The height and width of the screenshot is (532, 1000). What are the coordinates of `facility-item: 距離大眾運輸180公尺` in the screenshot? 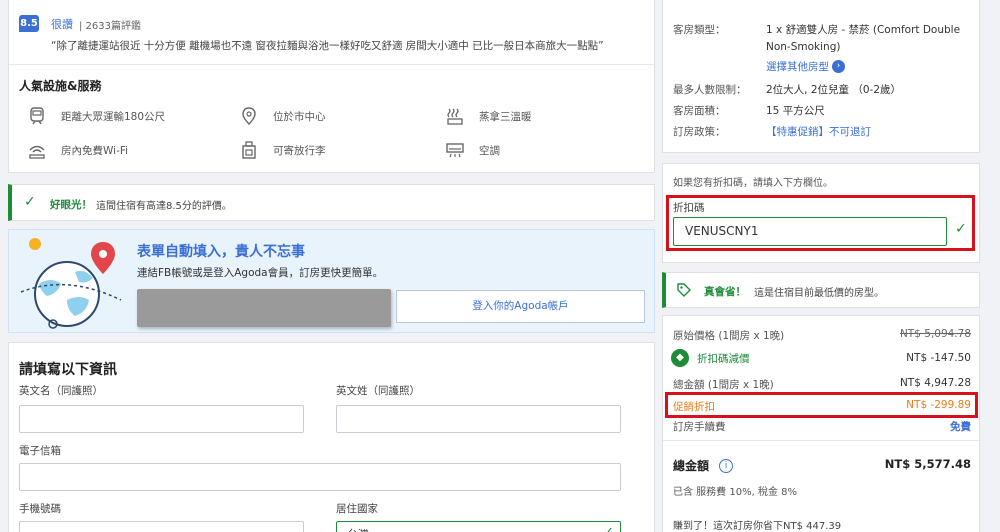 It's located at (96, 116).